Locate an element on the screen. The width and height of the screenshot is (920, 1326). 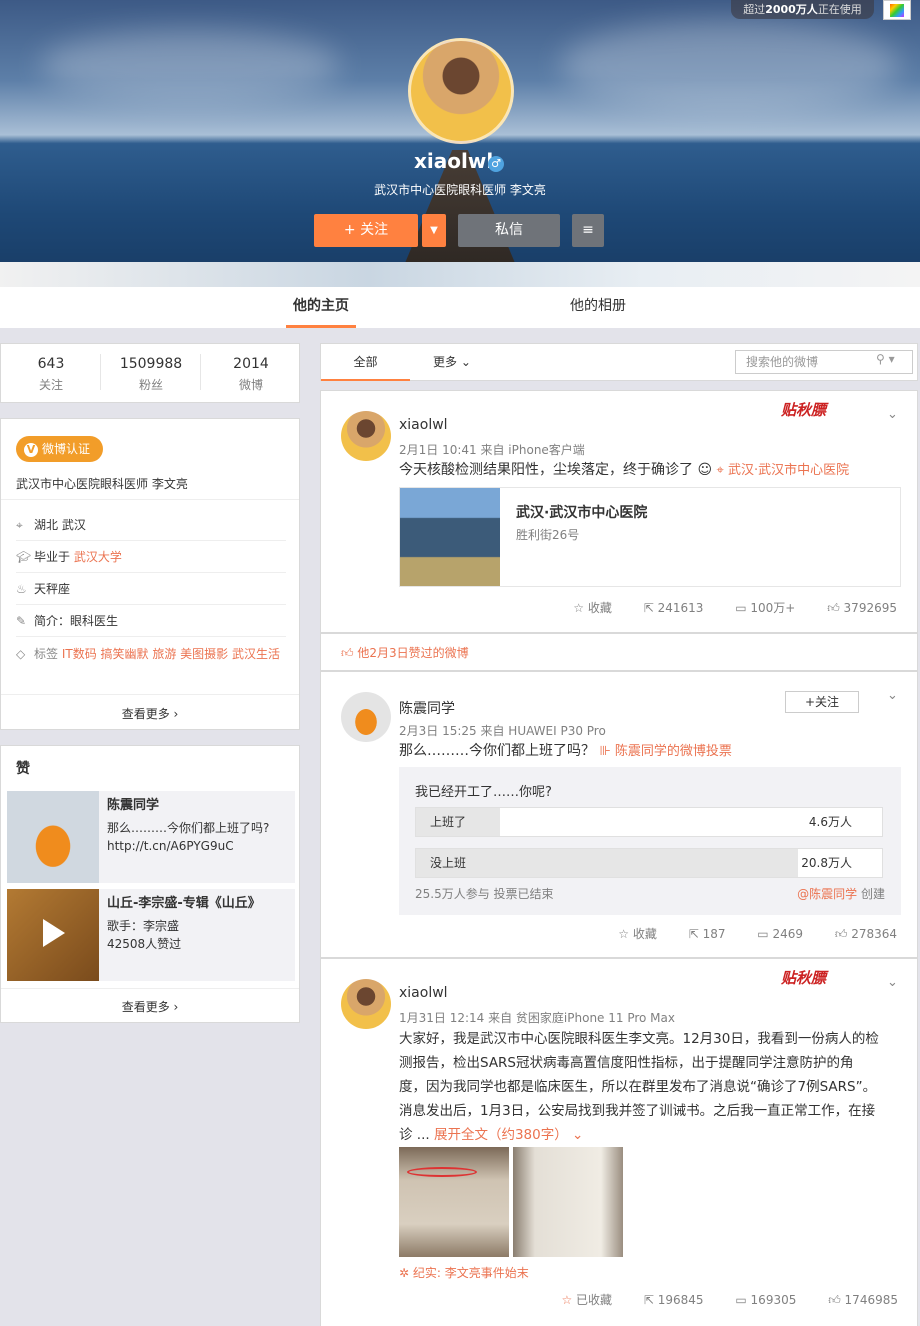
verify-icon: V is located at coordinates (31, 450).